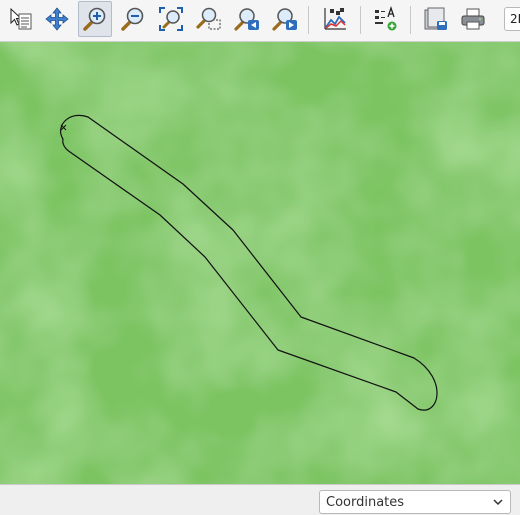  I want to click on zoom-out-icon, so click(132, 19).